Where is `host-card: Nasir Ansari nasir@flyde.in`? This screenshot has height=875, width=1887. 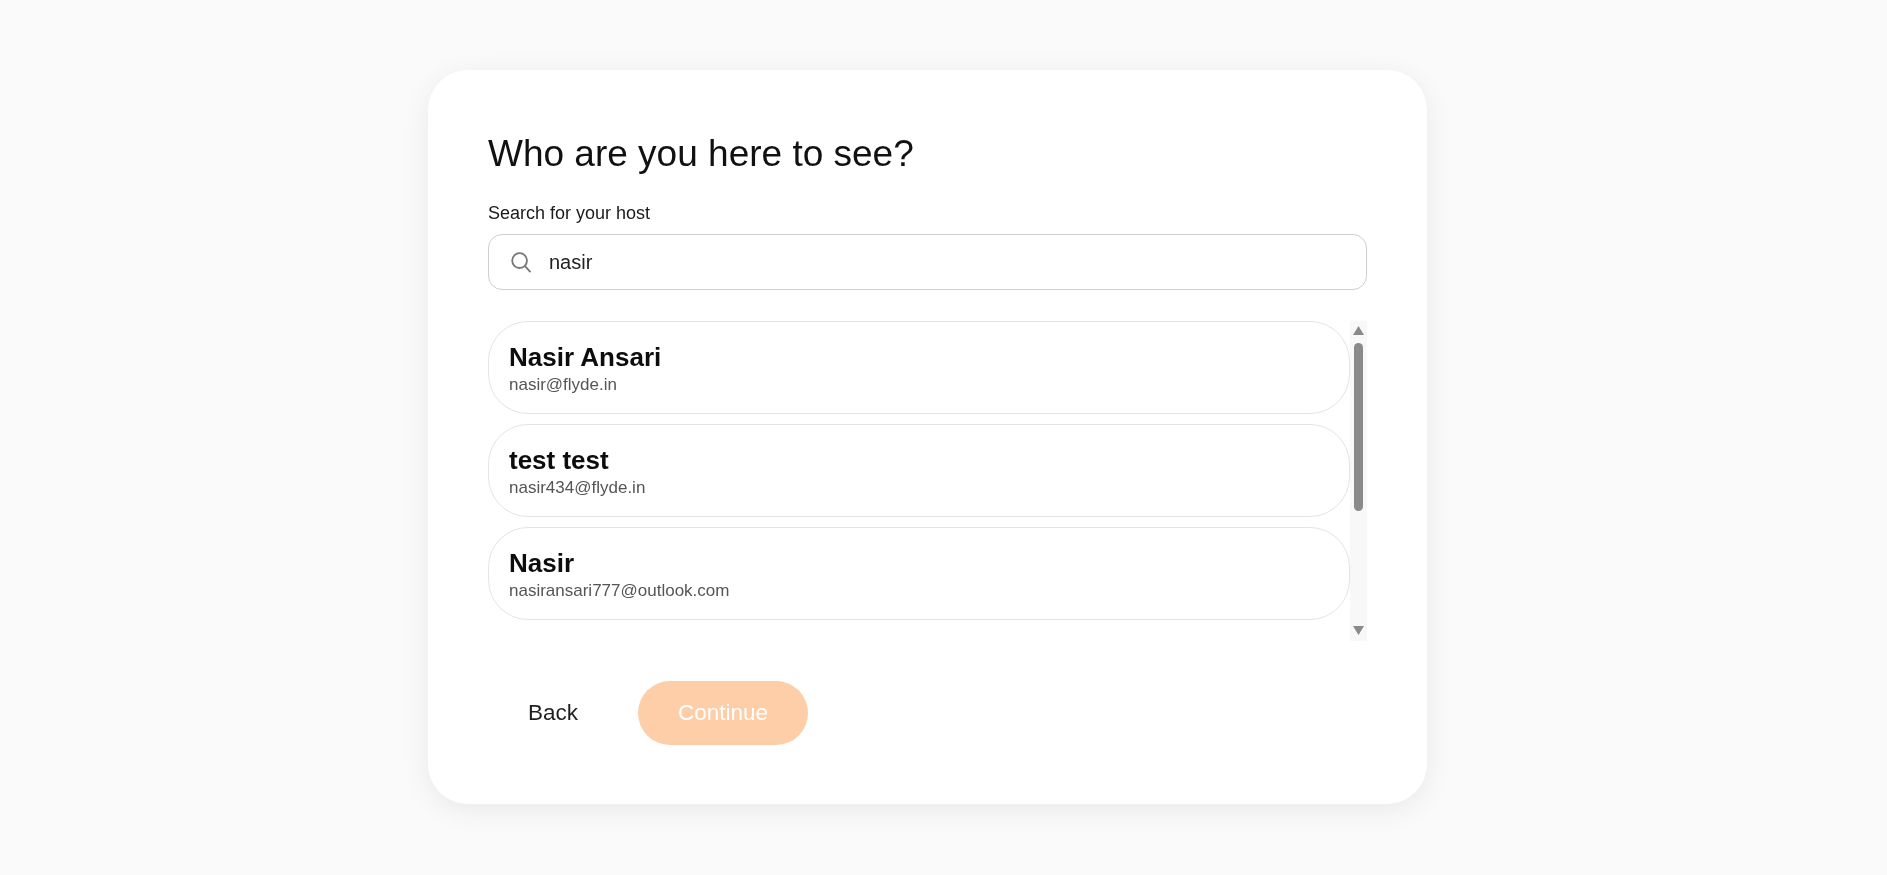
host-card: Nasir Ansari nasir@flyde.in is located at coordinates (919, 367).